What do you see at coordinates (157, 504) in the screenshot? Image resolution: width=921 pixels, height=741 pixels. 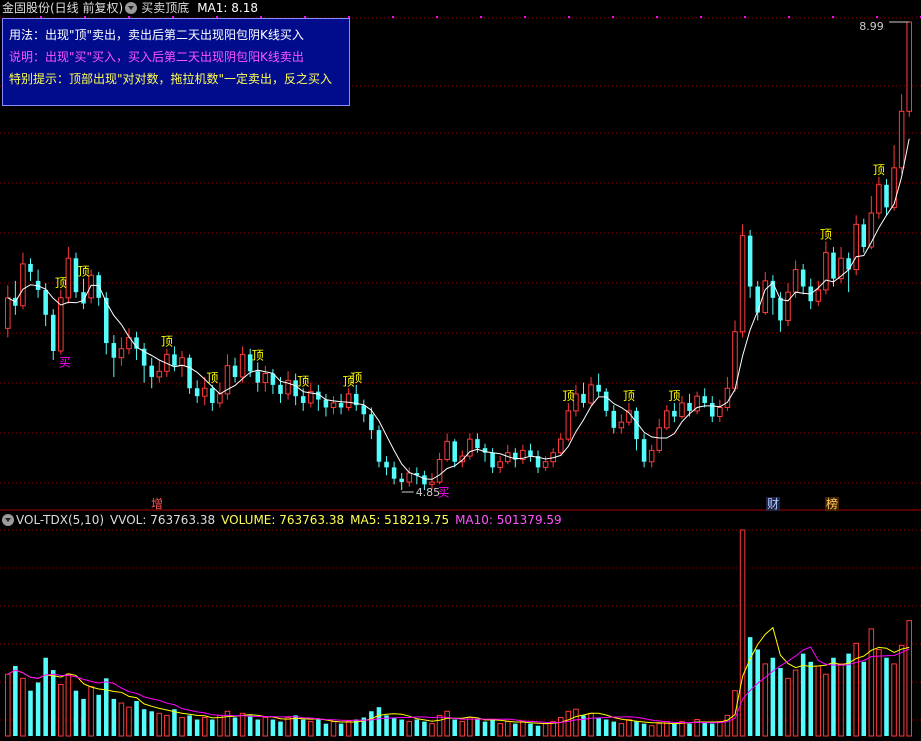 I see `event-zeng-badge: 增` at bounding box center [157, 504].